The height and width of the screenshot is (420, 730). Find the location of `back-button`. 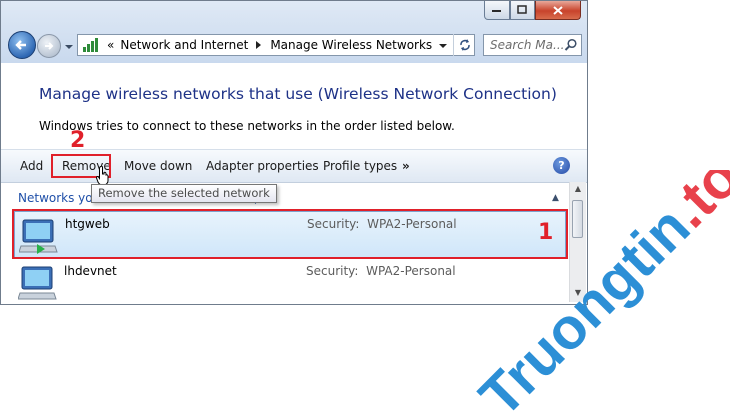

back-button is located at coordinates (22, 45).